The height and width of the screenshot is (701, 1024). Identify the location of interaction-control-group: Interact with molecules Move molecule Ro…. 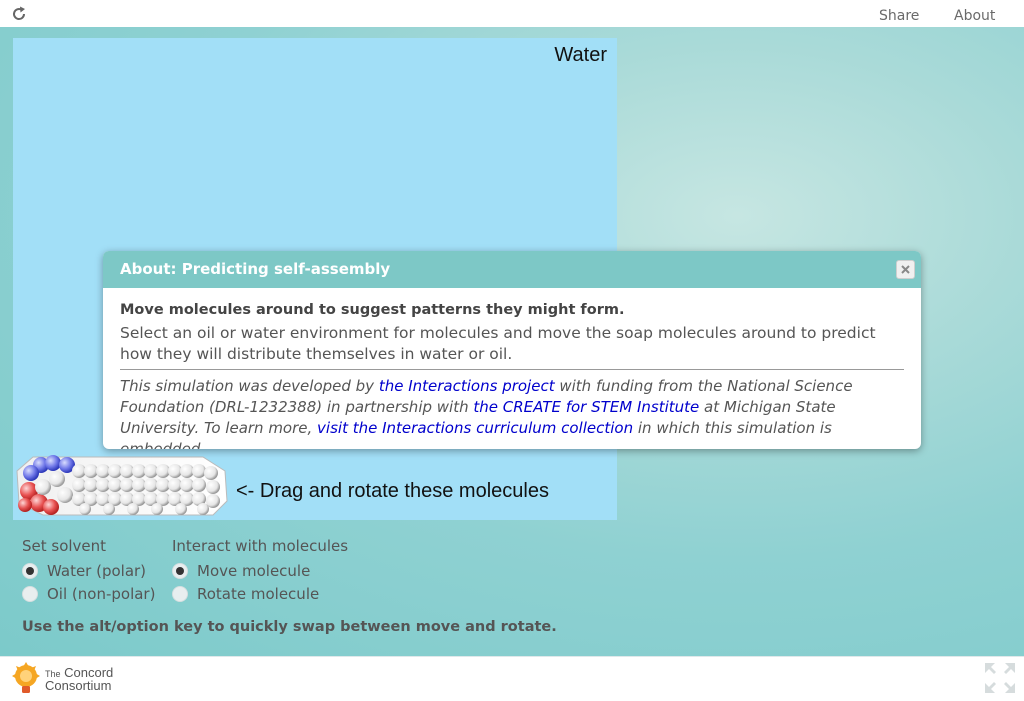
(260, 571).